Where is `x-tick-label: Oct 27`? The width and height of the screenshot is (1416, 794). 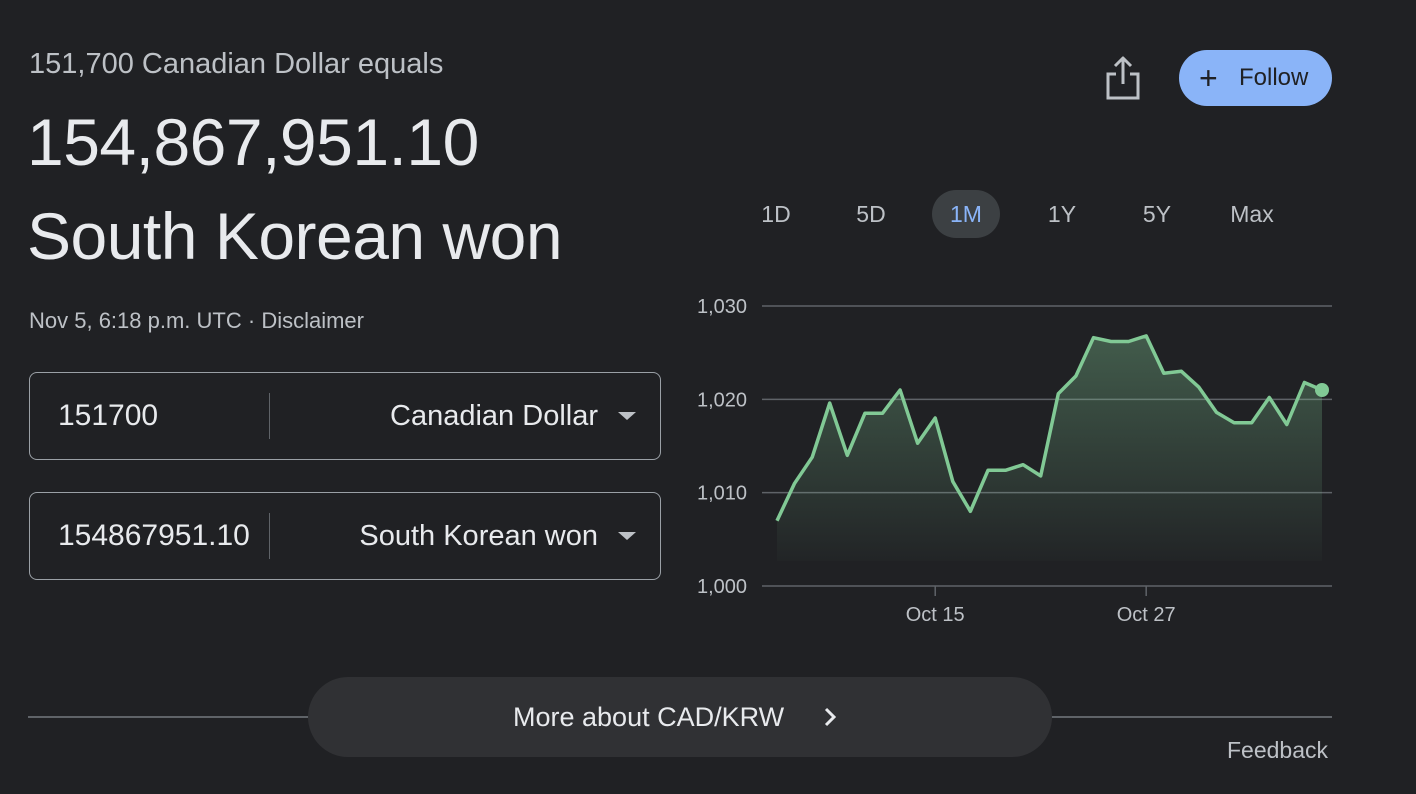 x-tick-label: Oct 27 is located at coordinates (1146, 615).